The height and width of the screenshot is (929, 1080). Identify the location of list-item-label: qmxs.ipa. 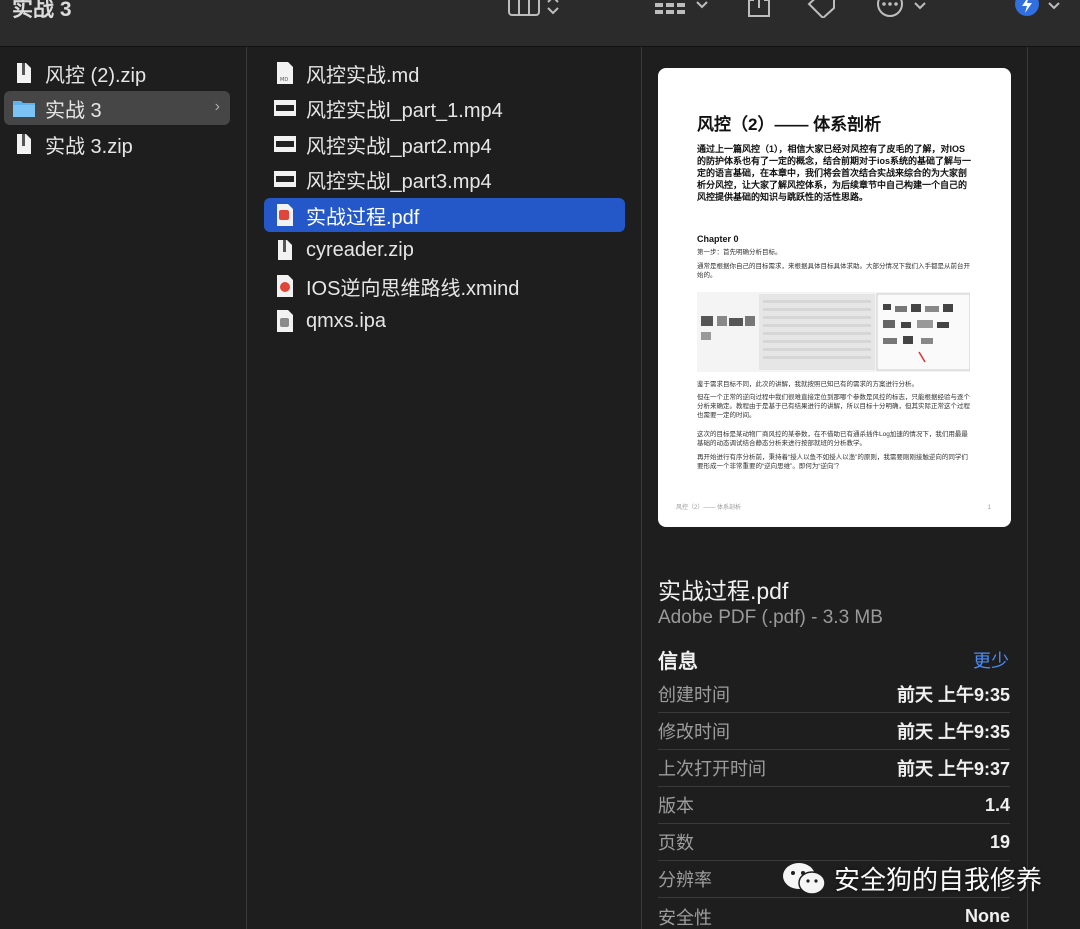
(346, 320).